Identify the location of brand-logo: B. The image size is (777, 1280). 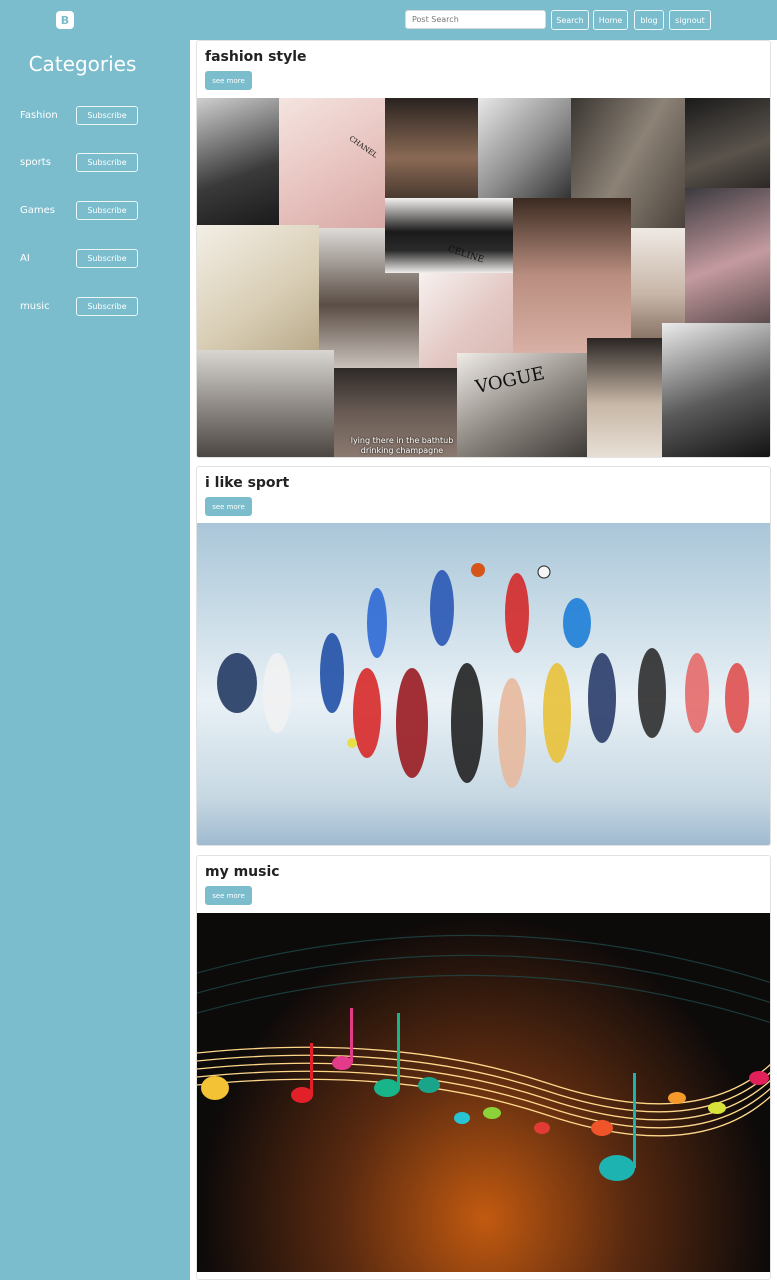
(65, 20).